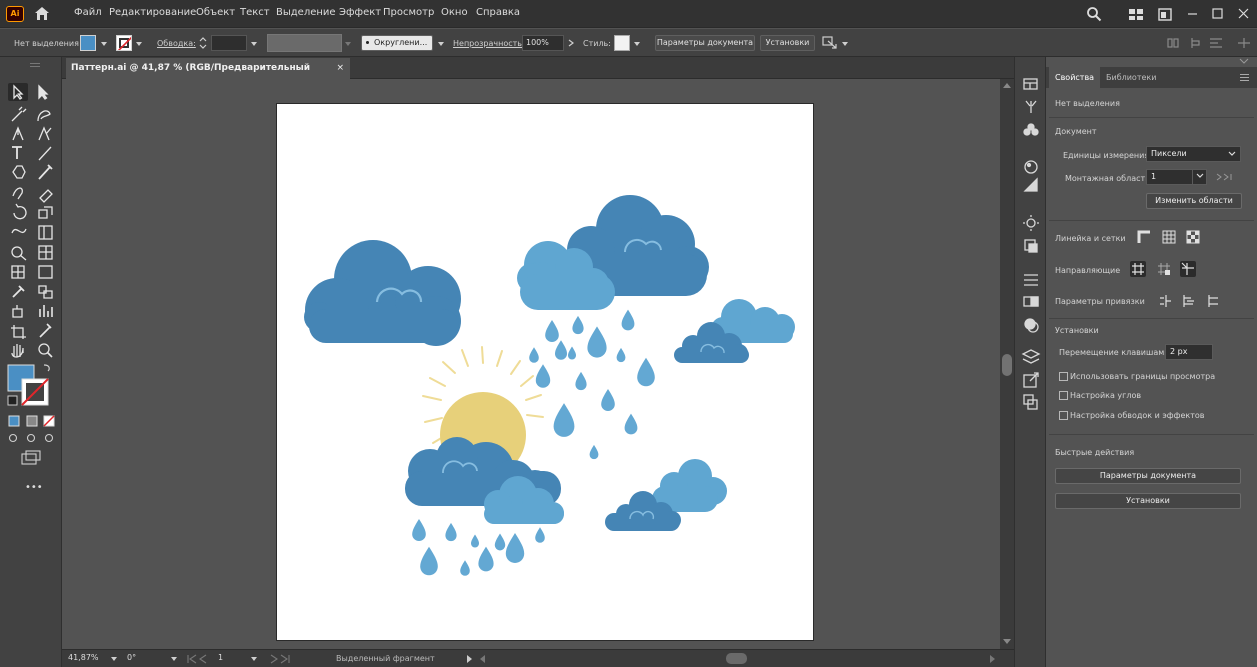 The width and height of the screenshot is (1257, 667). Describe the element at coordinates (360, 12) in the screenshot. I see `menu-effect: Эффект` at that location.